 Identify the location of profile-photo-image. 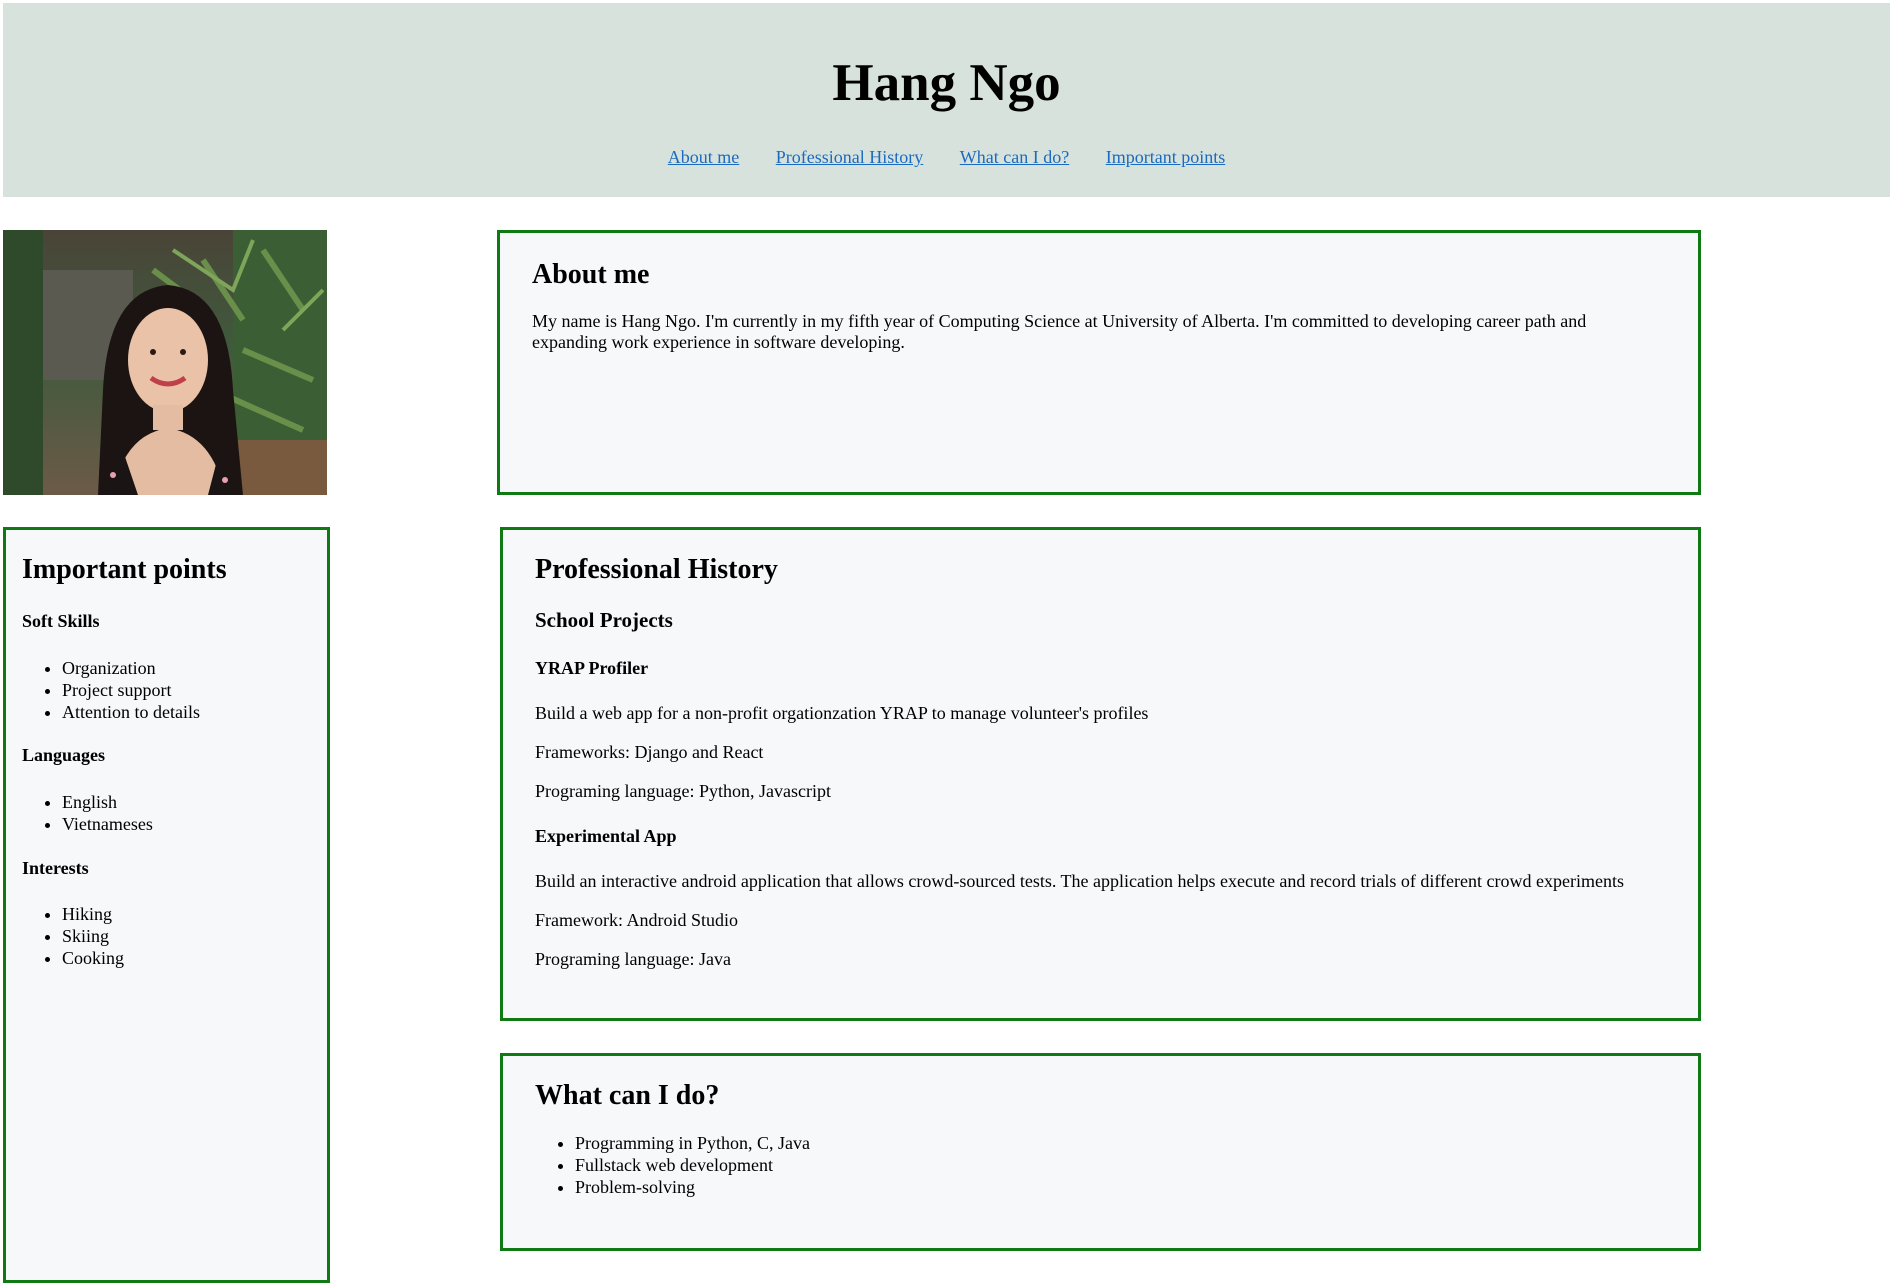
(165, 362).